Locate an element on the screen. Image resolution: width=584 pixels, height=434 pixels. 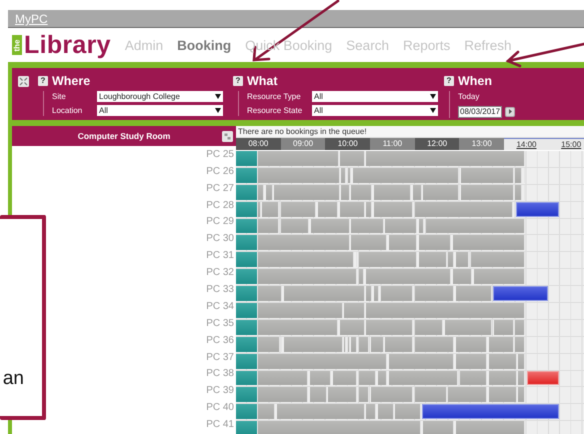
hour-header: 10:00 is located at coordinates (347, 144).